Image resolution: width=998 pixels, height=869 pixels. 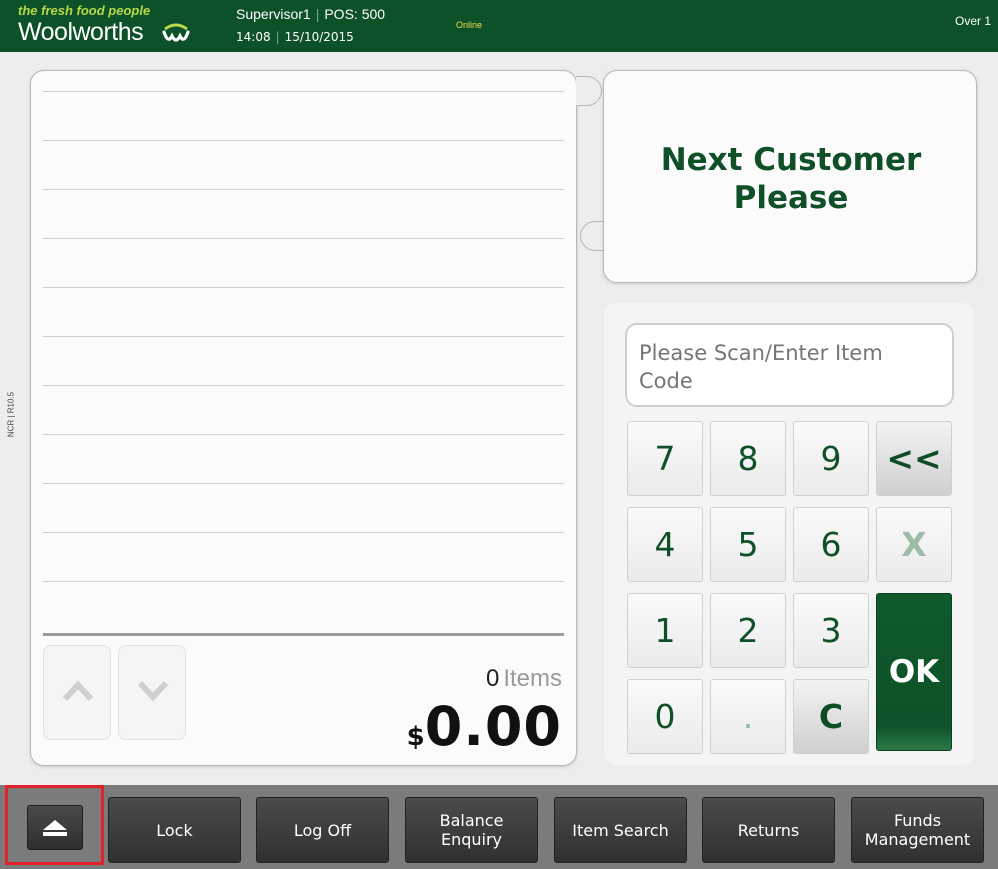 I want to click on order-total: $0.00, so click(x=484, y=726).